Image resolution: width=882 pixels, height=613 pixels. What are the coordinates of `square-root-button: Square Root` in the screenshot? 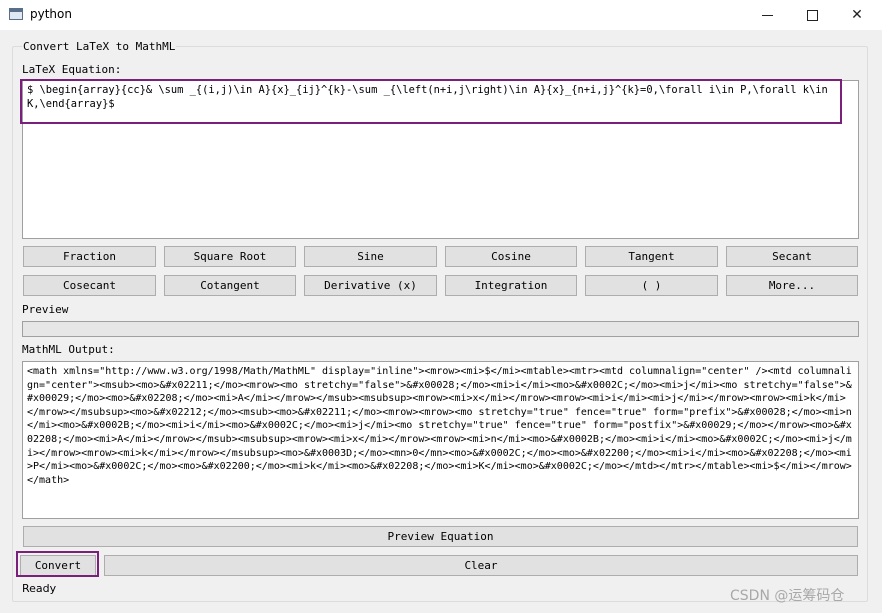 It's located at (230, 256).